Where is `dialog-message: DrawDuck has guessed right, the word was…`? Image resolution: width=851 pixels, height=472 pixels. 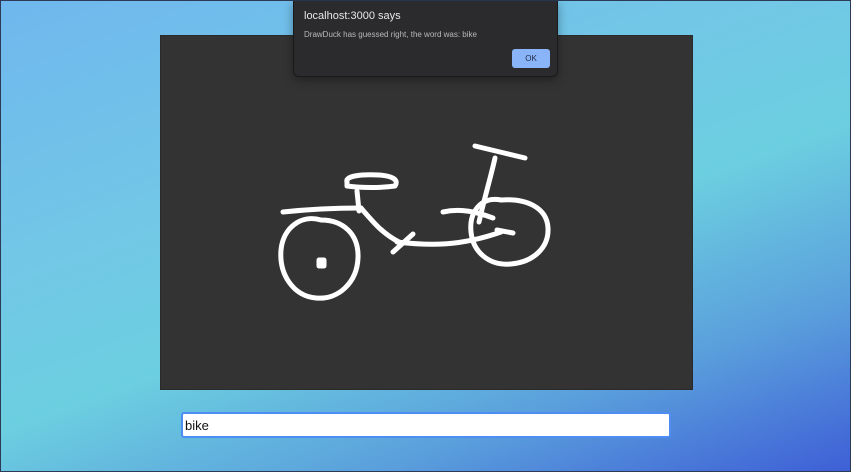
dialog-message: DrawDuck has guessed right, the word was… is located at coordinates (390, 34).